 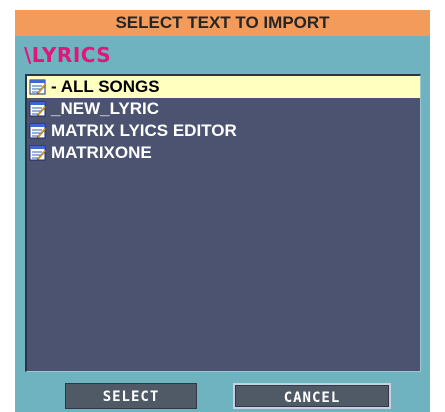 What do you see at coordinates (131, 396) in the screenshot?
I see `select-button: SELECT` at bounding box center [131, 396].